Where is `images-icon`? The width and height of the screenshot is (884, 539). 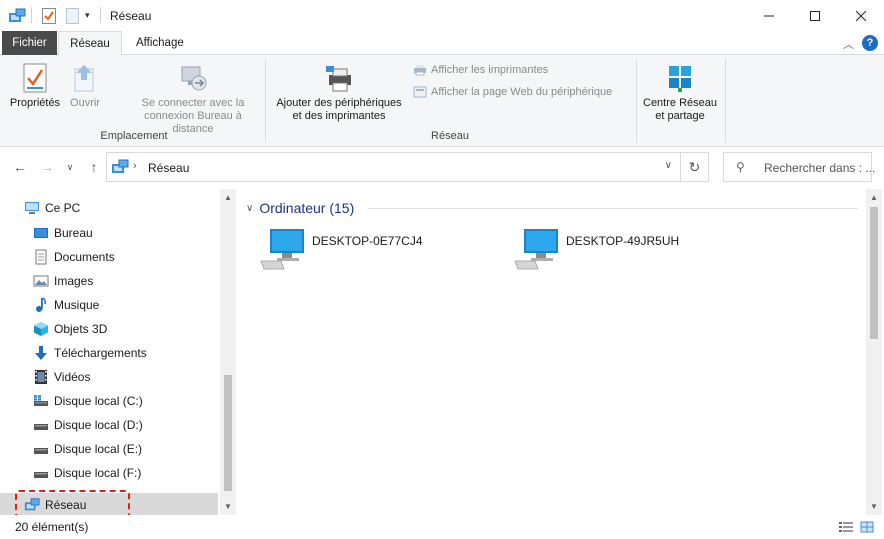 images-icon is located at coordinates (41, 281).